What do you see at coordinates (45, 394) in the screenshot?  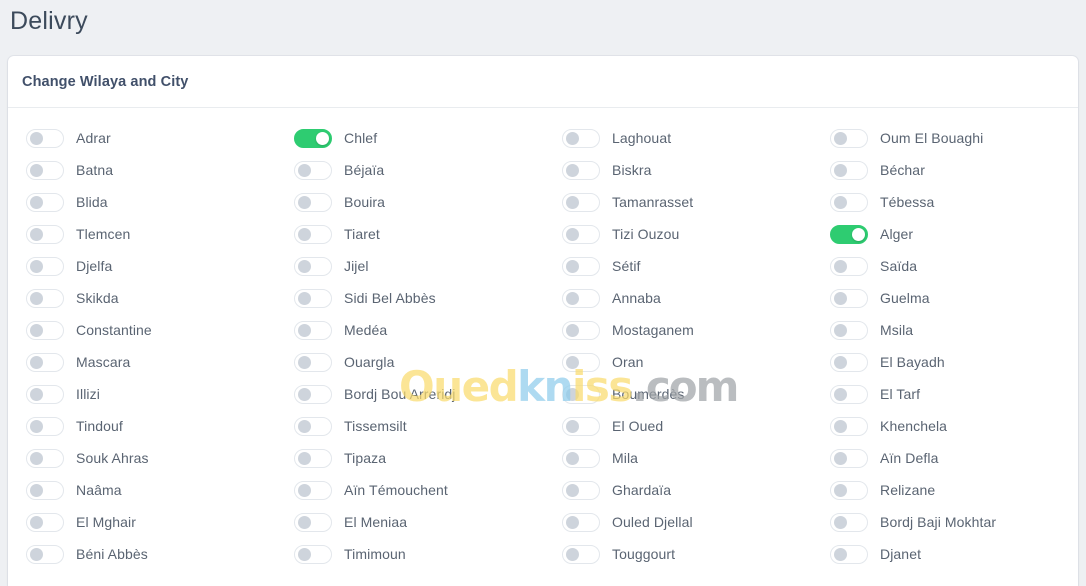 I see `wilaya-toggle-illizi` at bounding box center [45, 394].